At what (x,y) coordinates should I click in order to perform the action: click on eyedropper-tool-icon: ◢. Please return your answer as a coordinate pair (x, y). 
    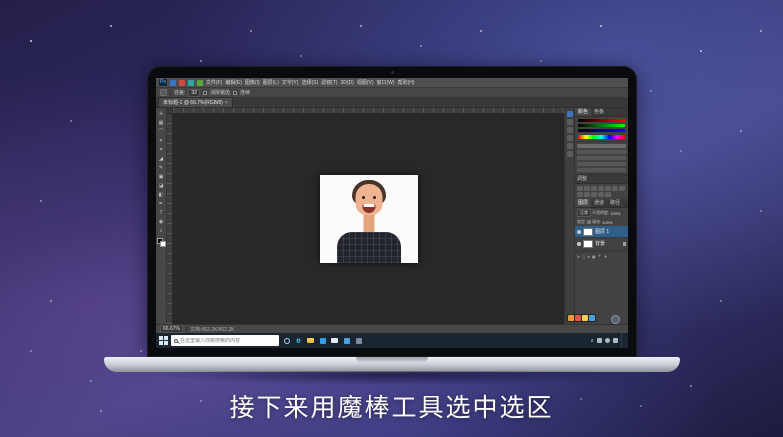
    Looking at the image, I should click on (161, 159).